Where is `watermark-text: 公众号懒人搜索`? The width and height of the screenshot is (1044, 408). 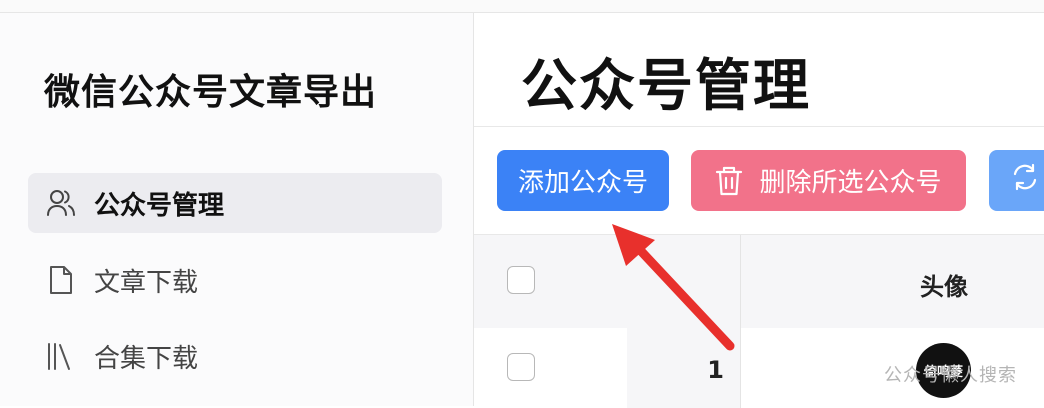 watermark-text: 公众号懒人搜索 is located at coordinates (950, 375).